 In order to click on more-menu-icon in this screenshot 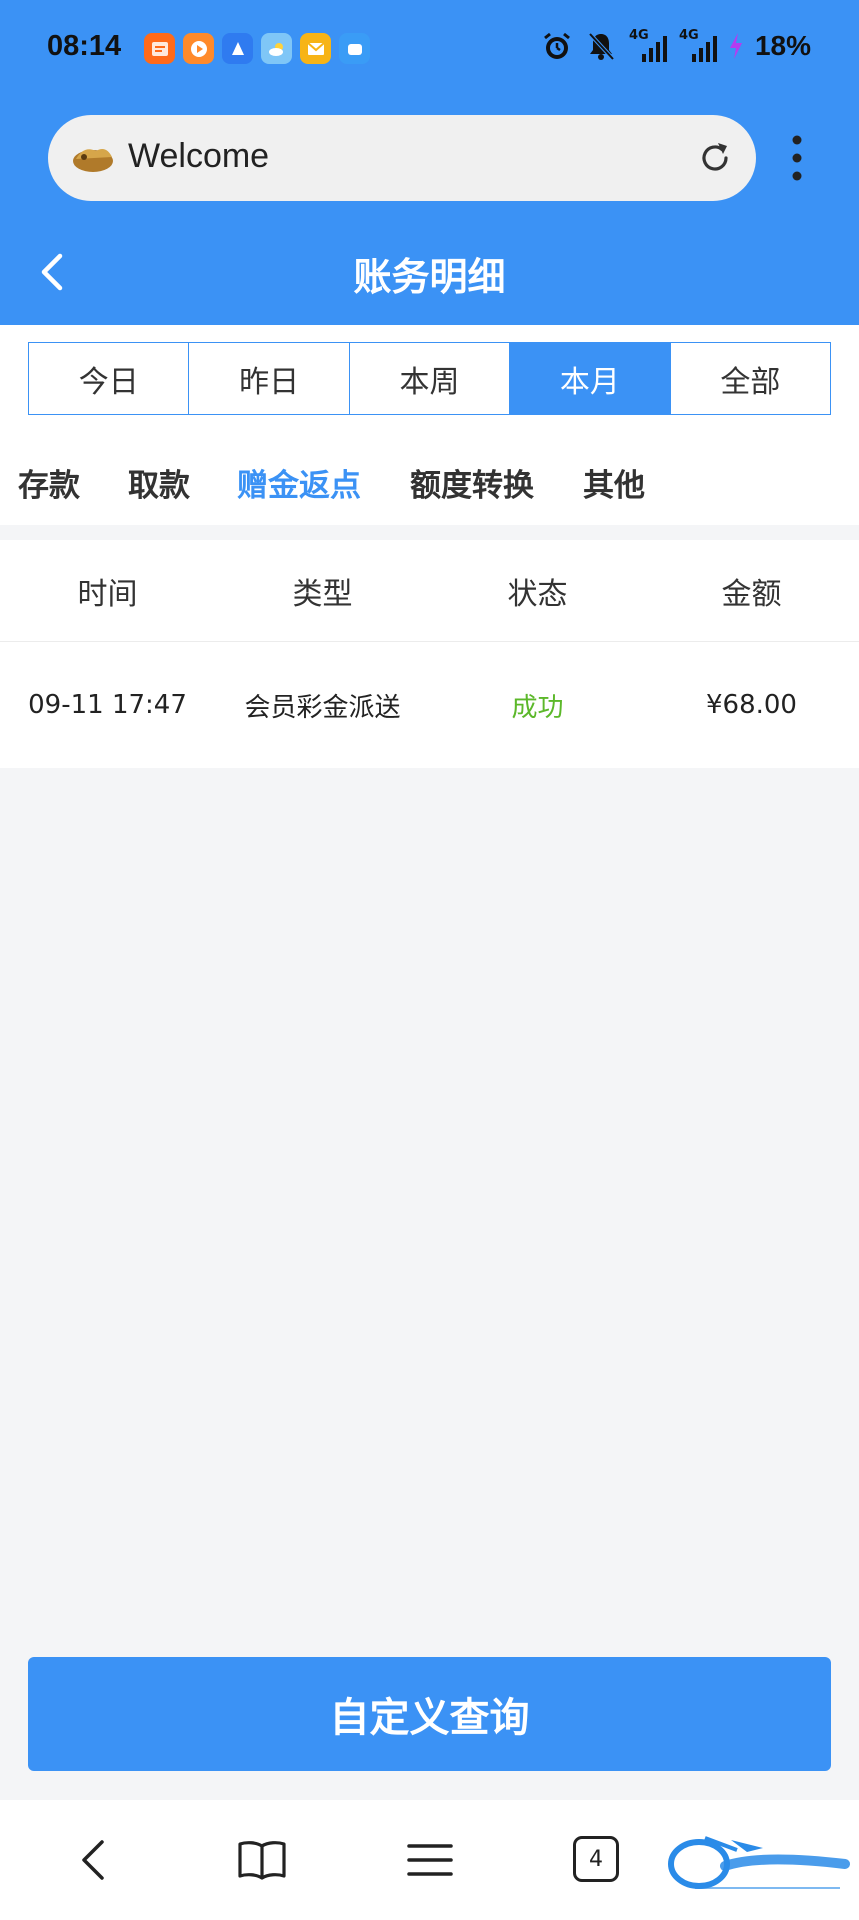, I will do `click(797, 158)`.